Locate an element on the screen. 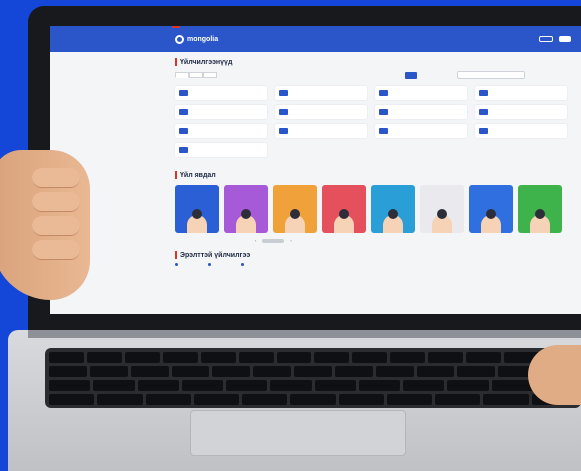 This screenshot has height=471, width=581. trackpad is located at coordinates (298, 433).